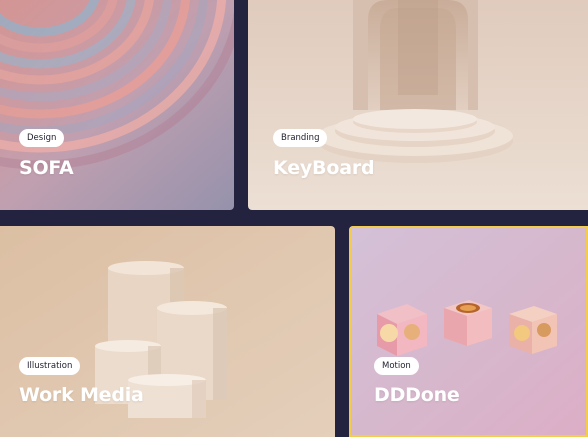  Describe the element at coordinates (42, 138) in the screenshot. I see `category-tag: Design` at that location.